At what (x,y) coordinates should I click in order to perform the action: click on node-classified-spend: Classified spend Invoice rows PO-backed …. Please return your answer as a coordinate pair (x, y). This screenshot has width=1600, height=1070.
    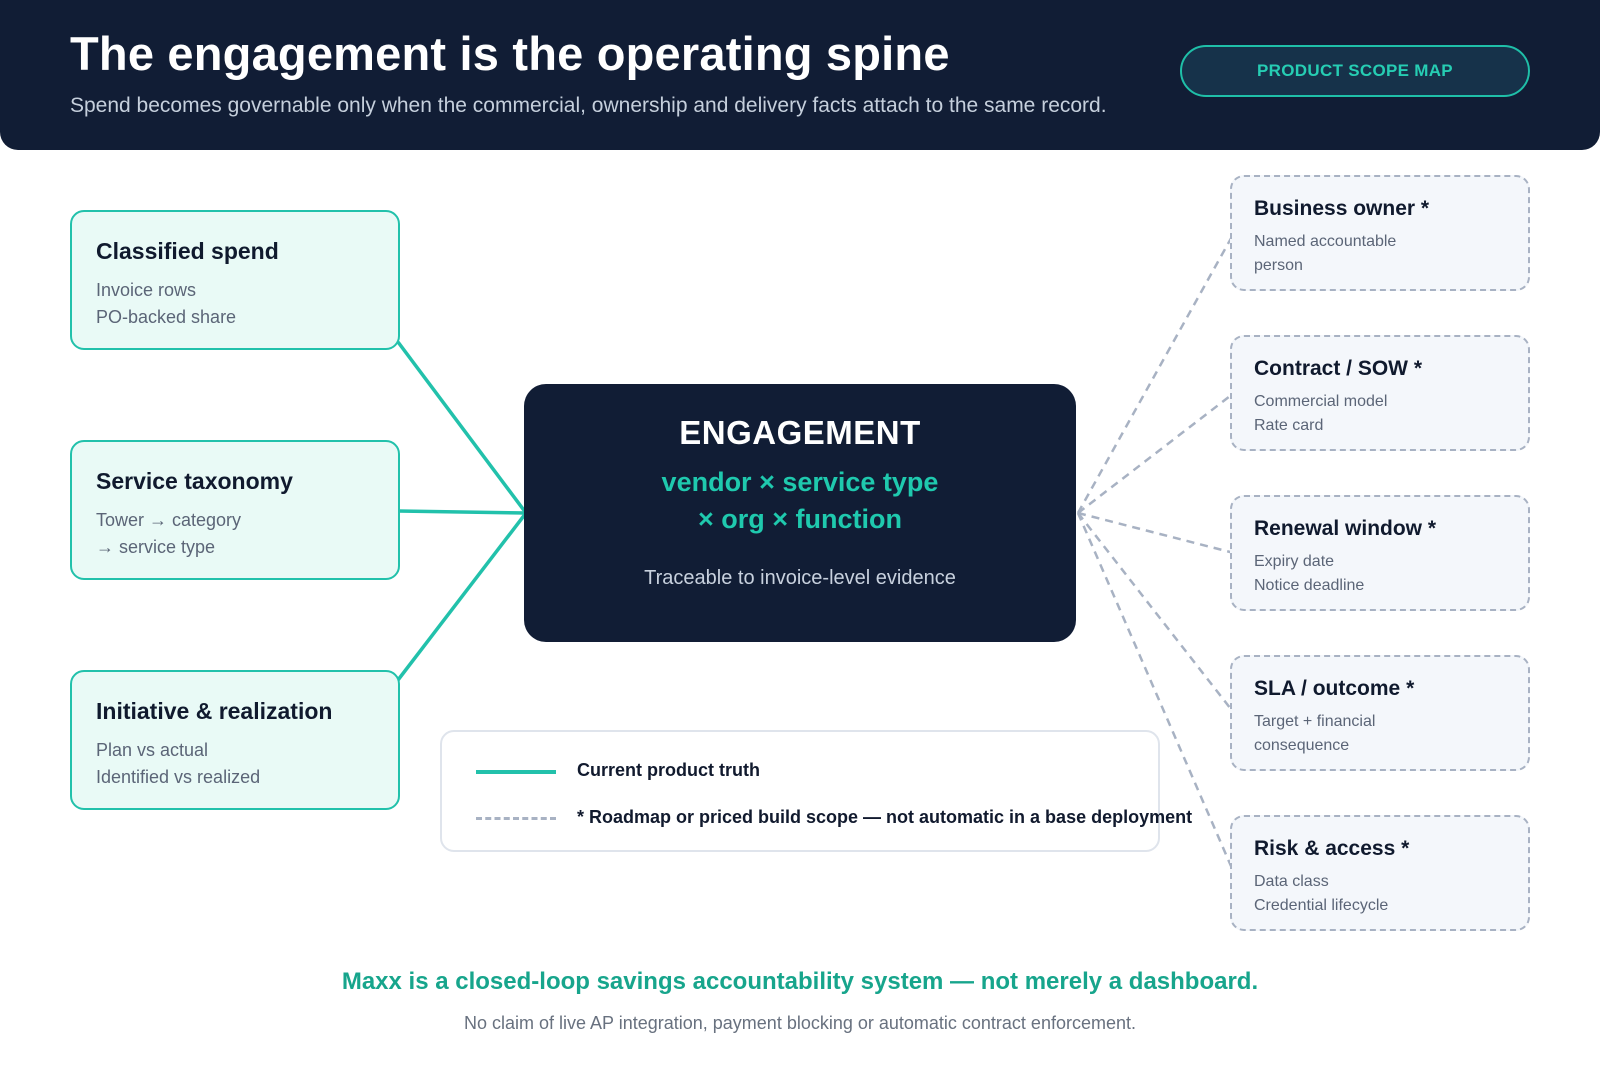
    Looking at the image, I should click on (235, 280).